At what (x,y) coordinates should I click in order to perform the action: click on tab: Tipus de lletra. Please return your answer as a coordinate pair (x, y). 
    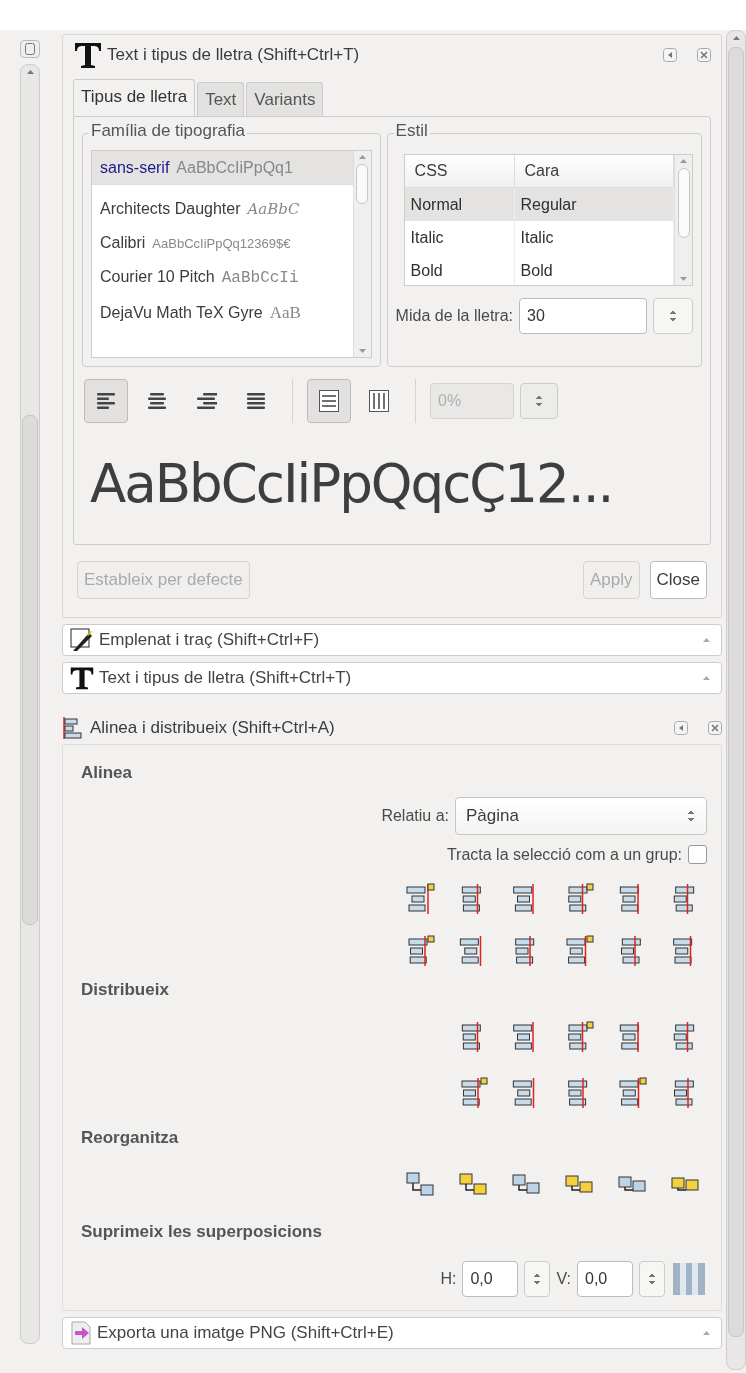
    Looking at the image, I should click on (134, 97).